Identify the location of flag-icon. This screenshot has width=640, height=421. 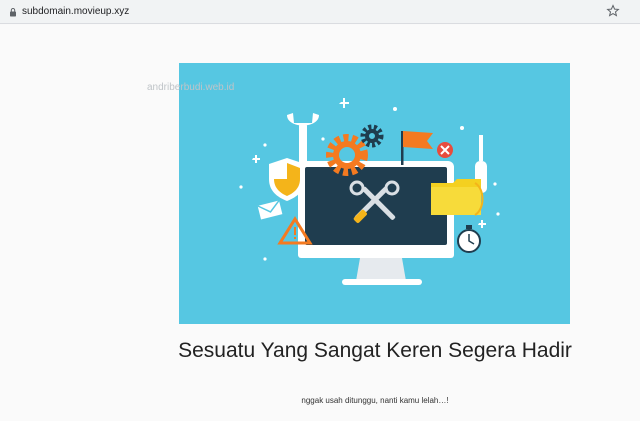
(417, 148).